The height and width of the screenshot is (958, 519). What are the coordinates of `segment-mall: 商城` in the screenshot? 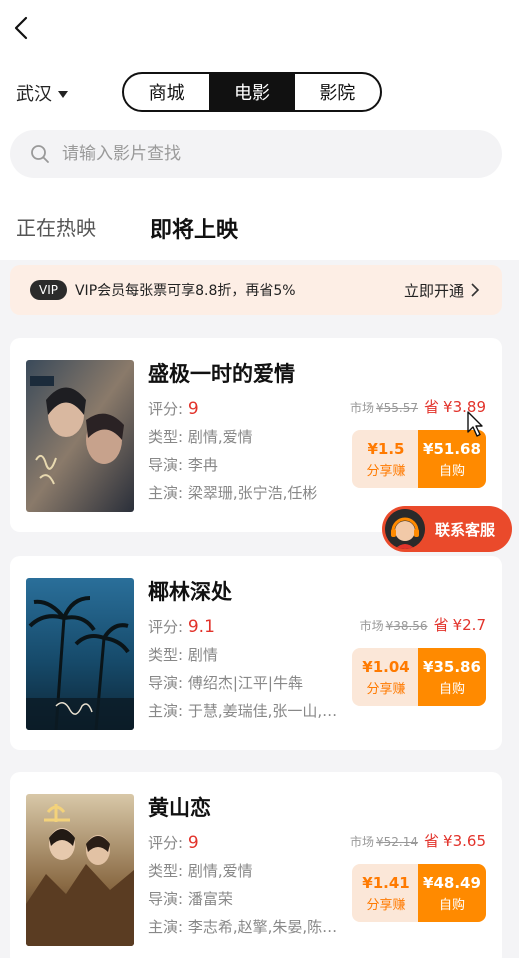 It's located at (166, 92).